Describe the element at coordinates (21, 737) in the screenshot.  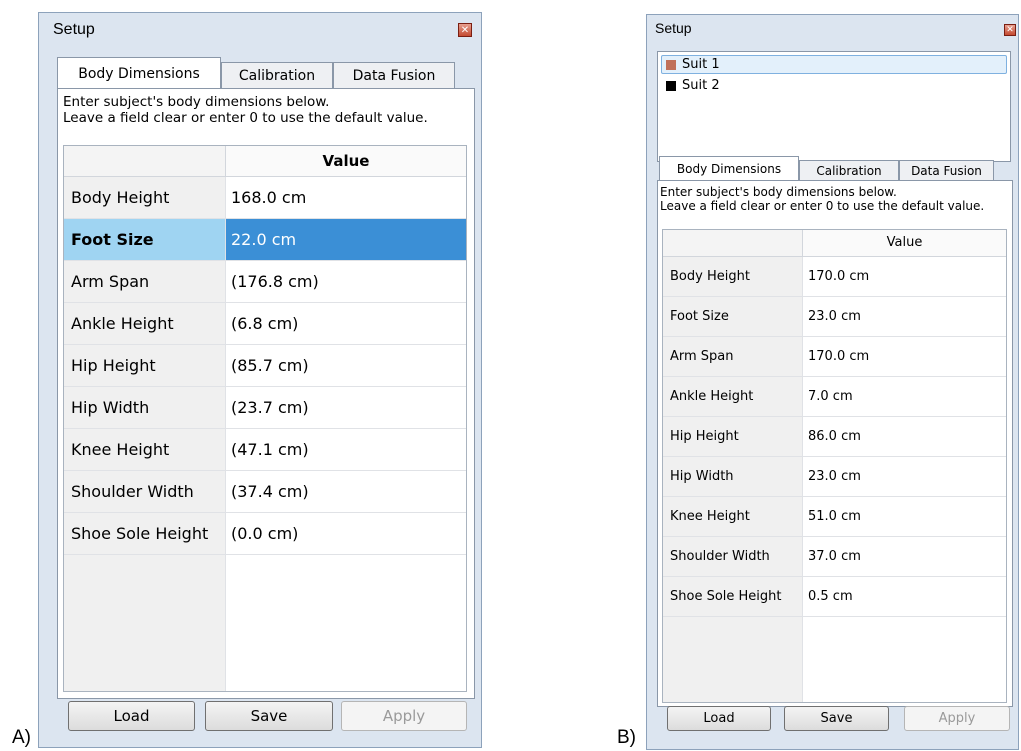
I see `figure-label-a: A)` at that location.